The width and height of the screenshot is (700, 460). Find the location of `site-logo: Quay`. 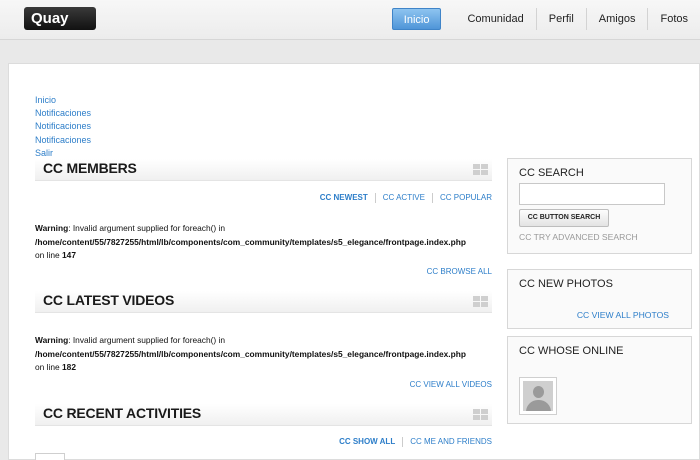

site-logo: Quay is located at coordinates (60, 18).